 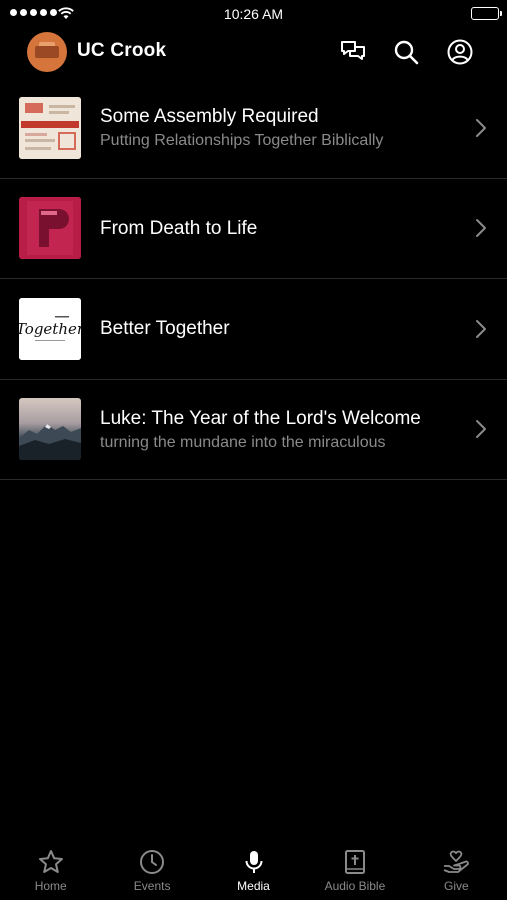 I want to click on tab-label: Home, so click(x=50, y=886).